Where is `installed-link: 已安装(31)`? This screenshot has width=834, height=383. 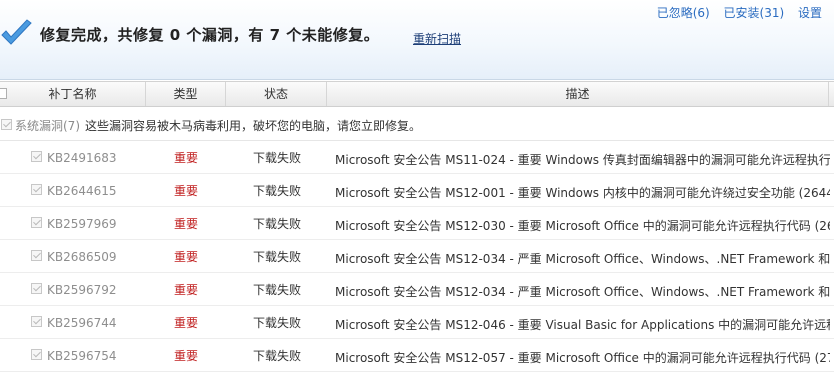 installed-link: 已安装(31) is located at coordinates (754, 13).